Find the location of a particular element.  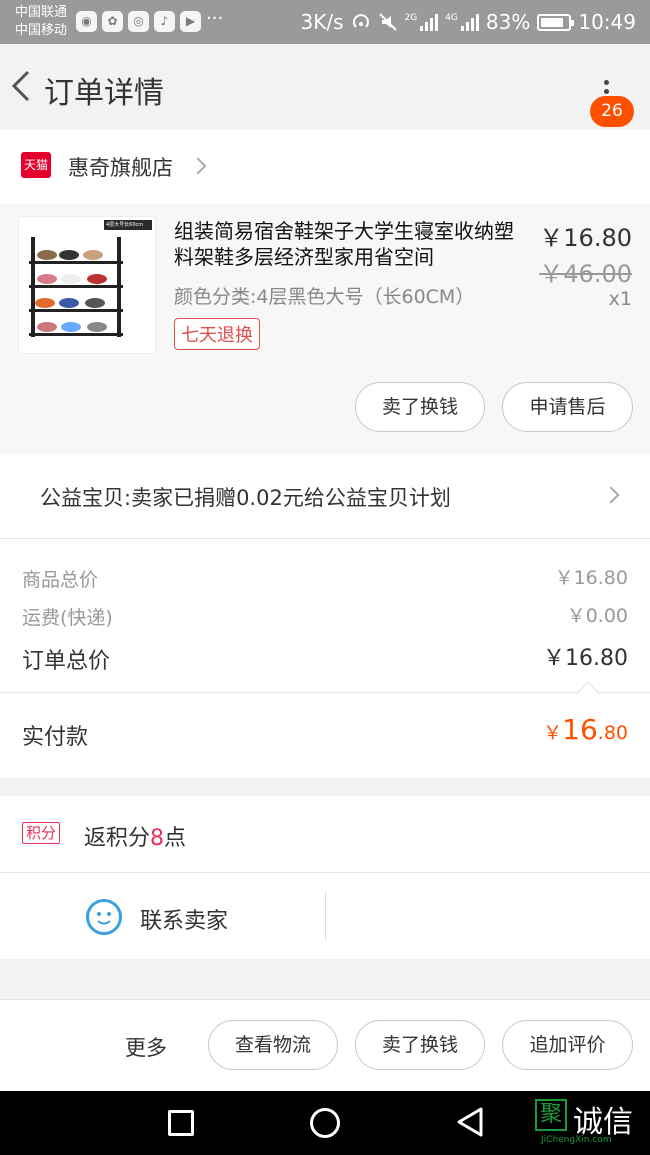

points-number: 8 is located at coordinates (157, 838).